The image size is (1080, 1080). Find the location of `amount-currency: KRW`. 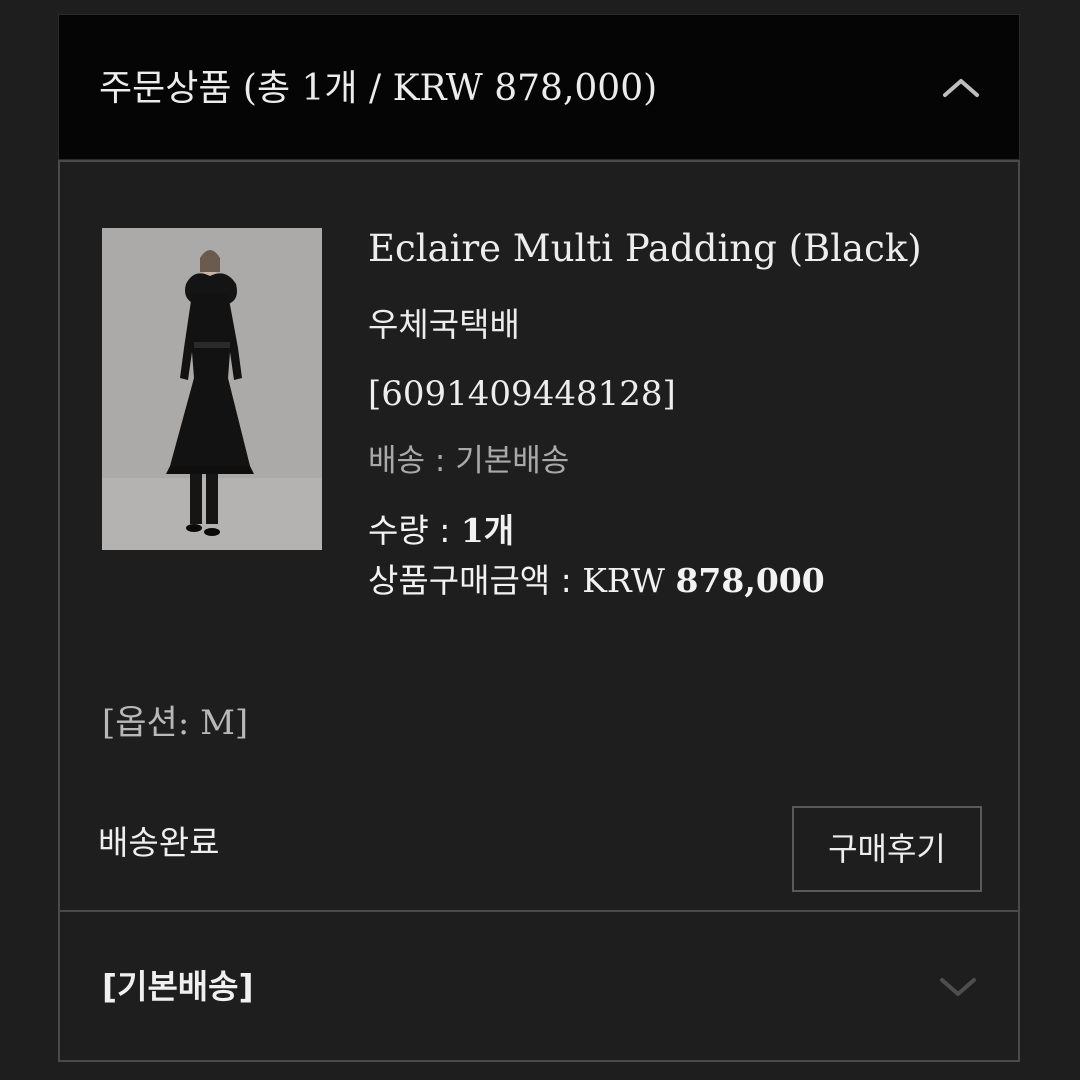

amount-currency: KRW is located at coordinates (629, 580).